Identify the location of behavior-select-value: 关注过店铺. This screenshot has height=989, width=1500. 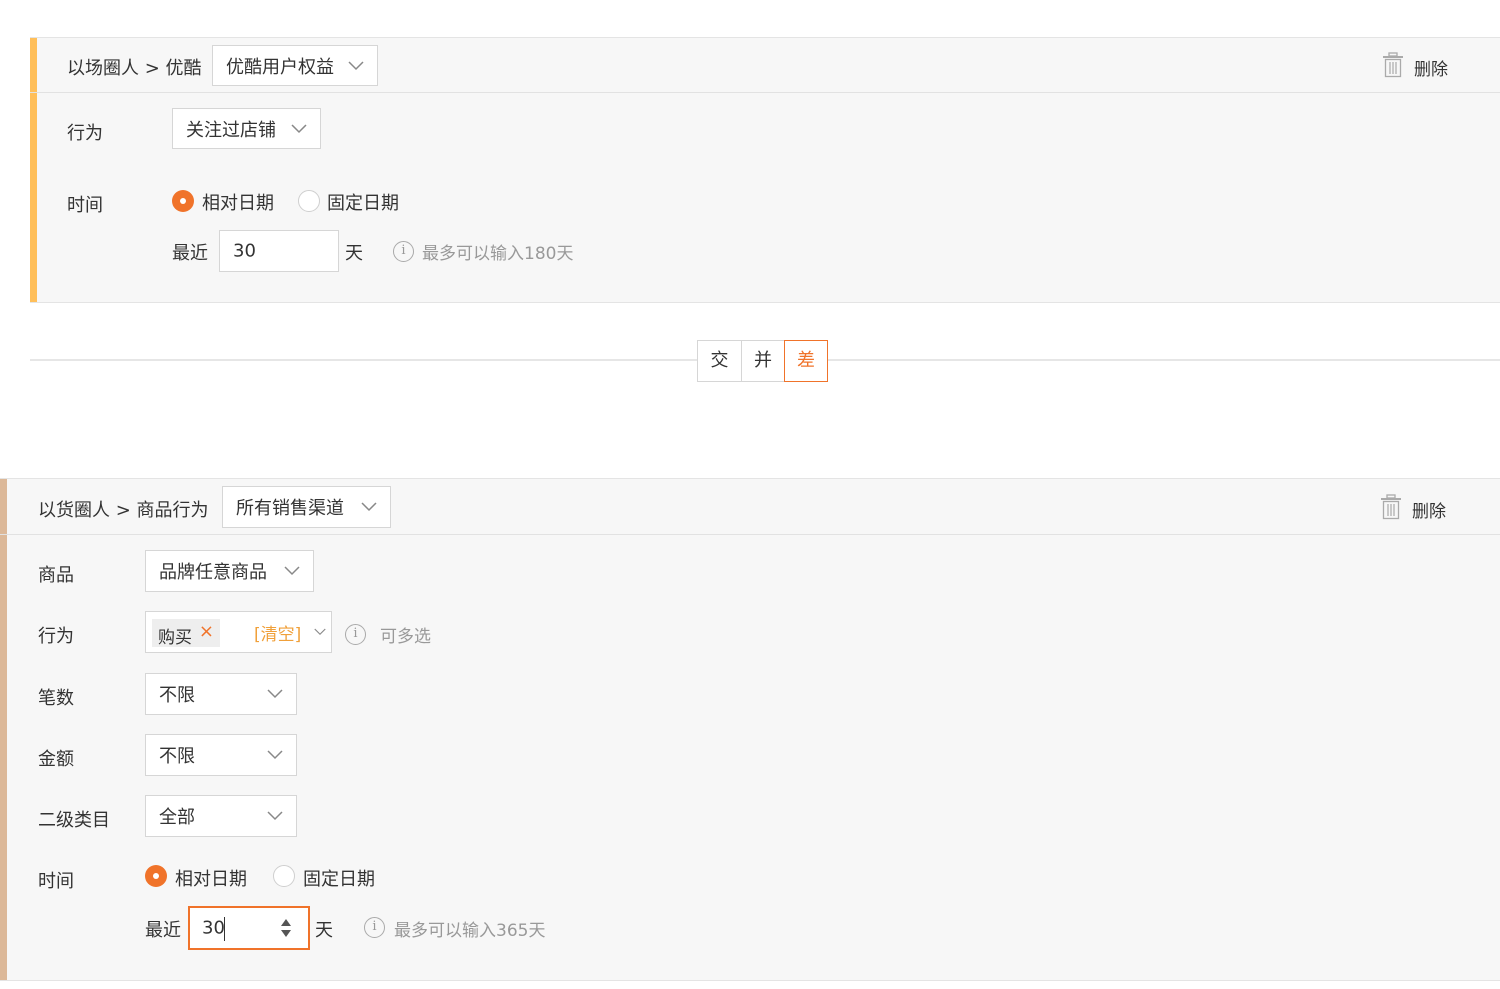
(231, 130).